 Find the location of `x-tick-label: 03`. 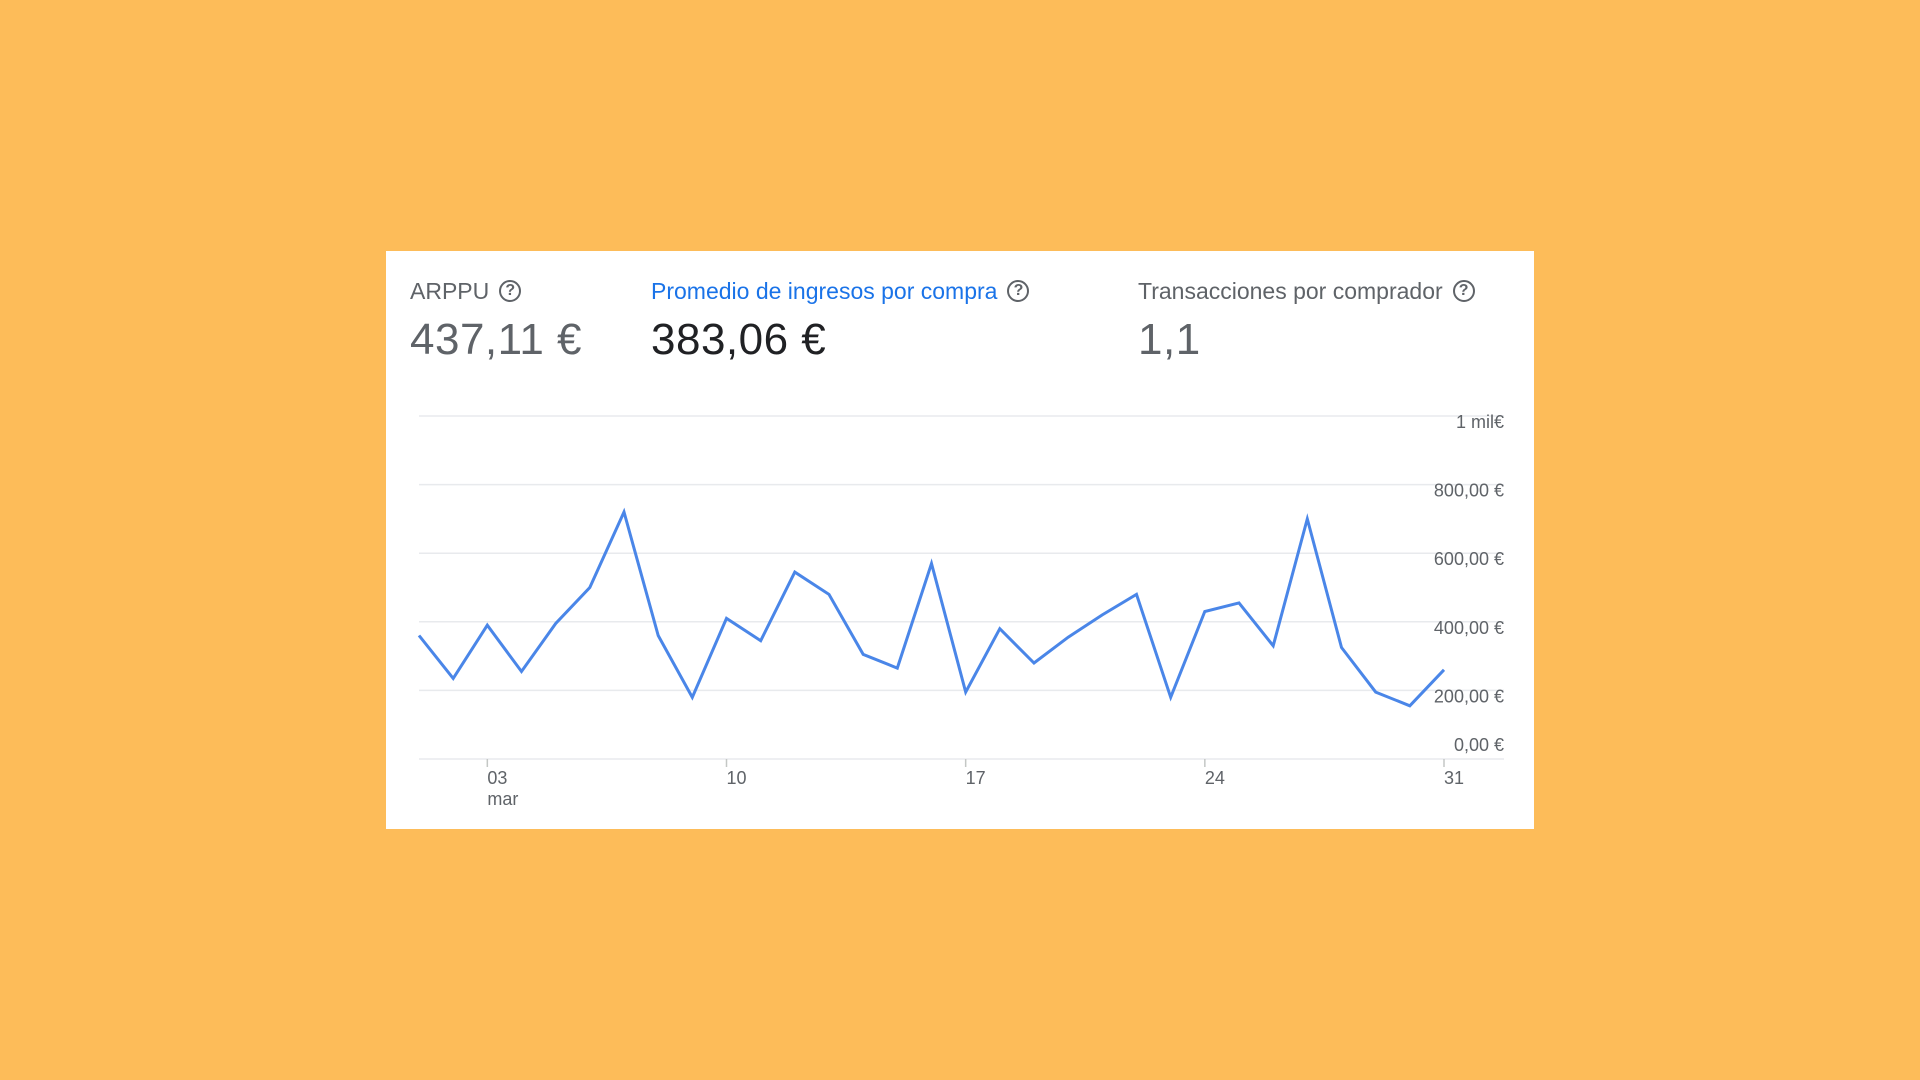

x-tick-label: 03 is located at coordinates (497, 778).